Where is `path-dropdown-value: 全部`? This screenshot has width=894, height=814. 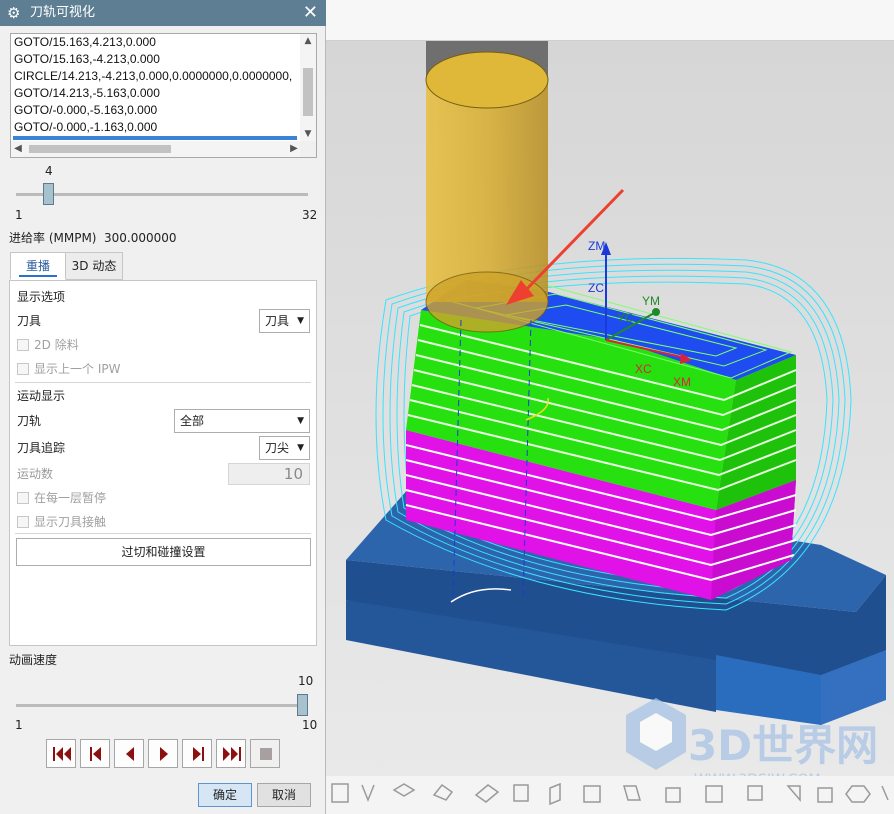 path-dropdown-value: 全部 is located at coordinates (192, 421).